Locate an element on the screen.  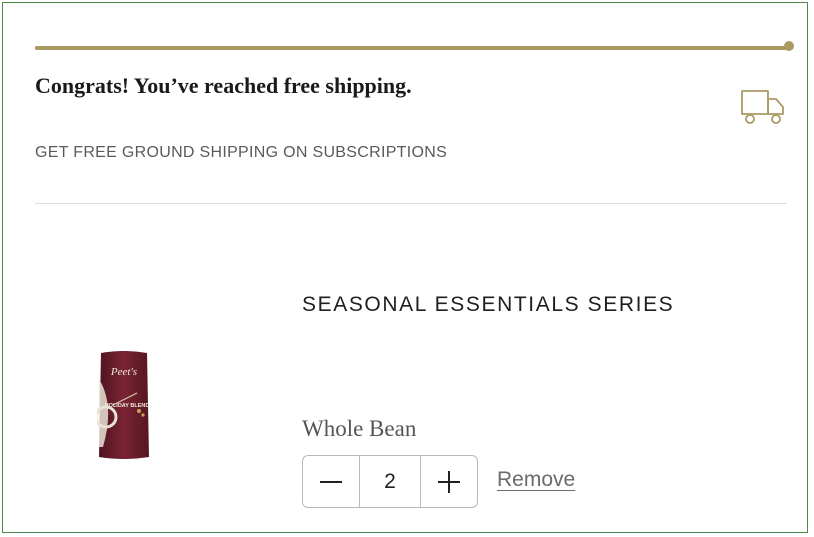
shipping-progress-fill is located at coordinates (412, 48).